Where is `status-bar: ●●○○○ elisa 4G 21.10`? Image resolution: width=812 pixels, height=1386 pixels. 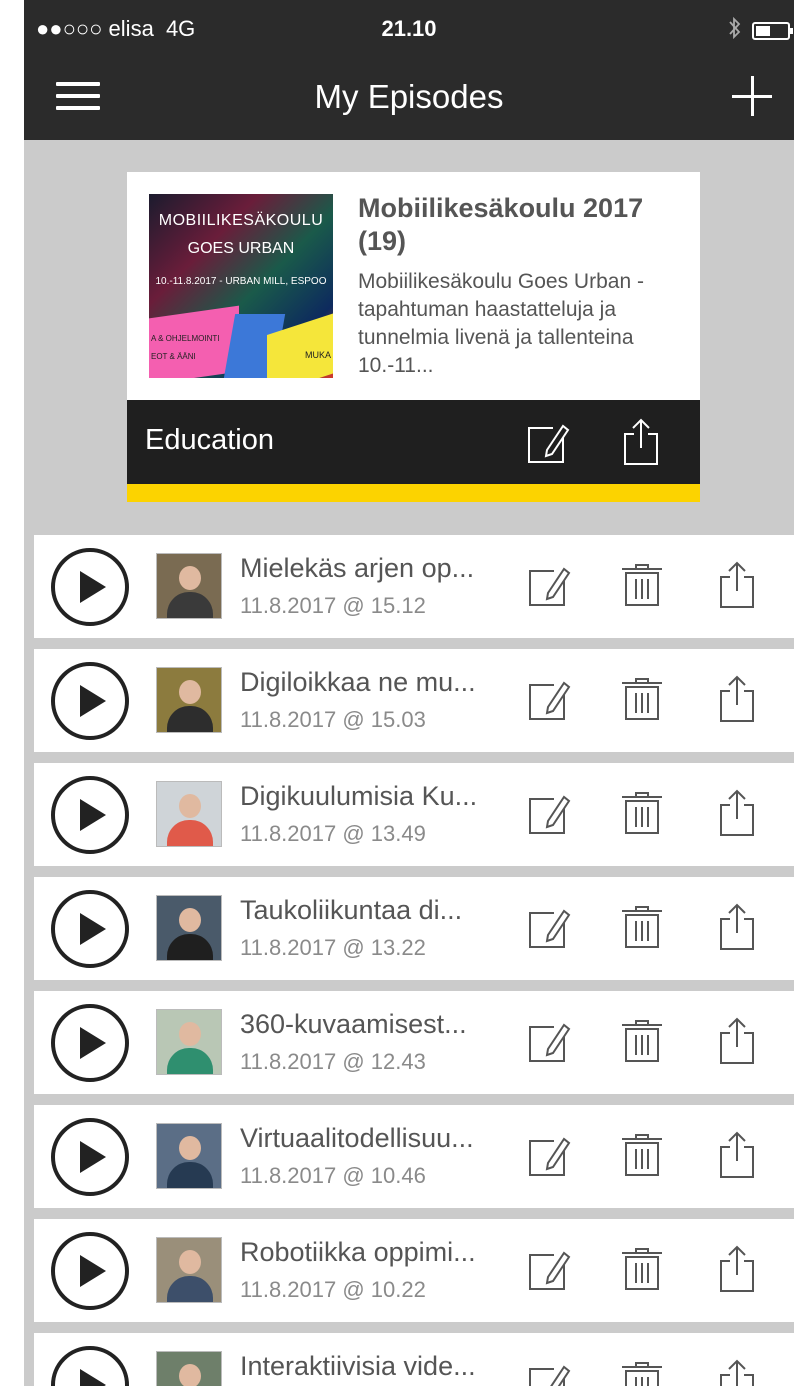 status-bar: ●●○○○ elisa 4G 21.10 is located at coordinates (409, 27).